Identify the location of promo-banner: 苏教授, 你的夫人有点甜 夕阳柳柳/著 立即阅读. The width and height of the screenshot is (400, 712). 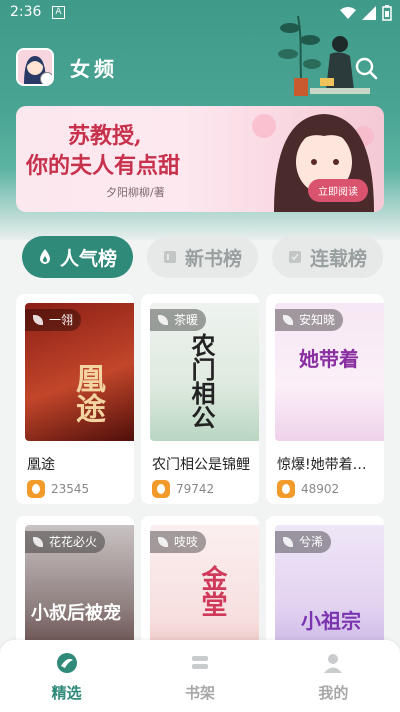
(200, 159).